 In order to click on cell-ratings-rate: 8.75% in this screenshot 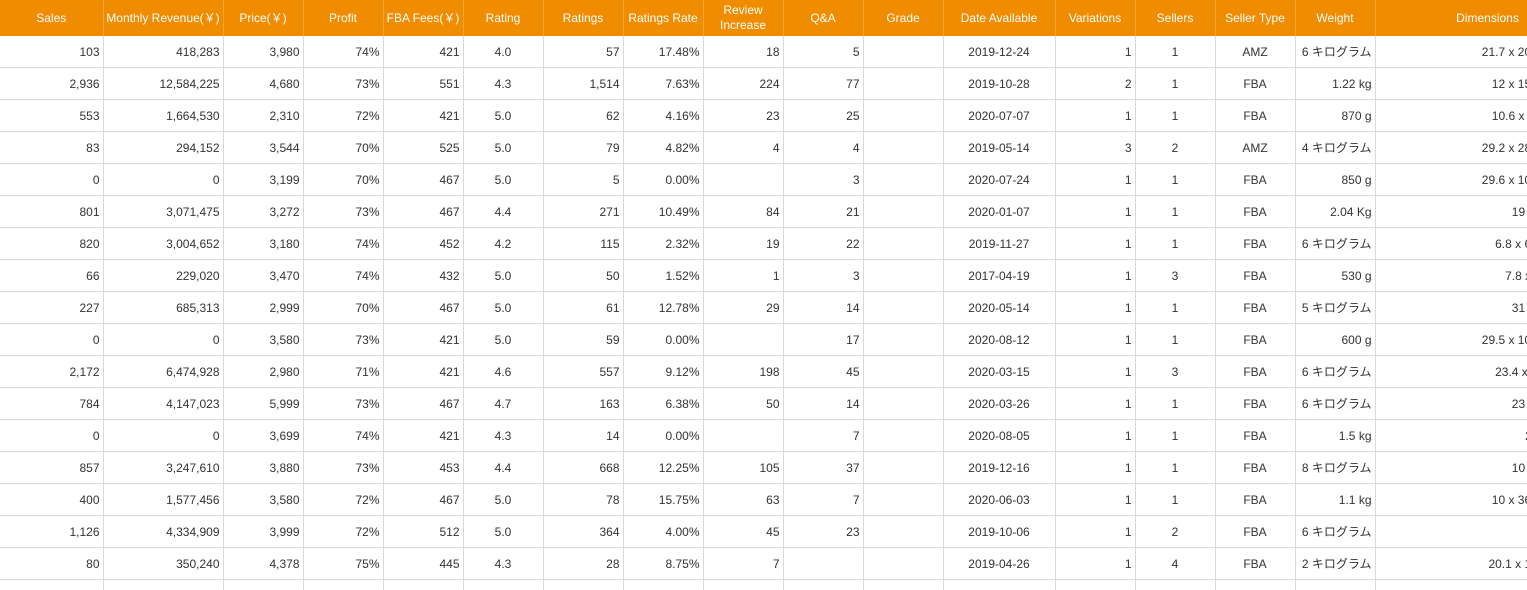, I will do `click(663, 563)`.